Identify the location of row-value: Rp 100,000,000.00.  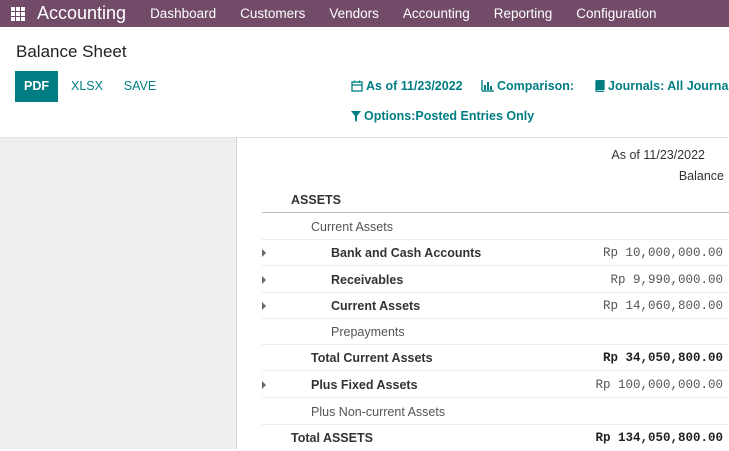
(659, 385).